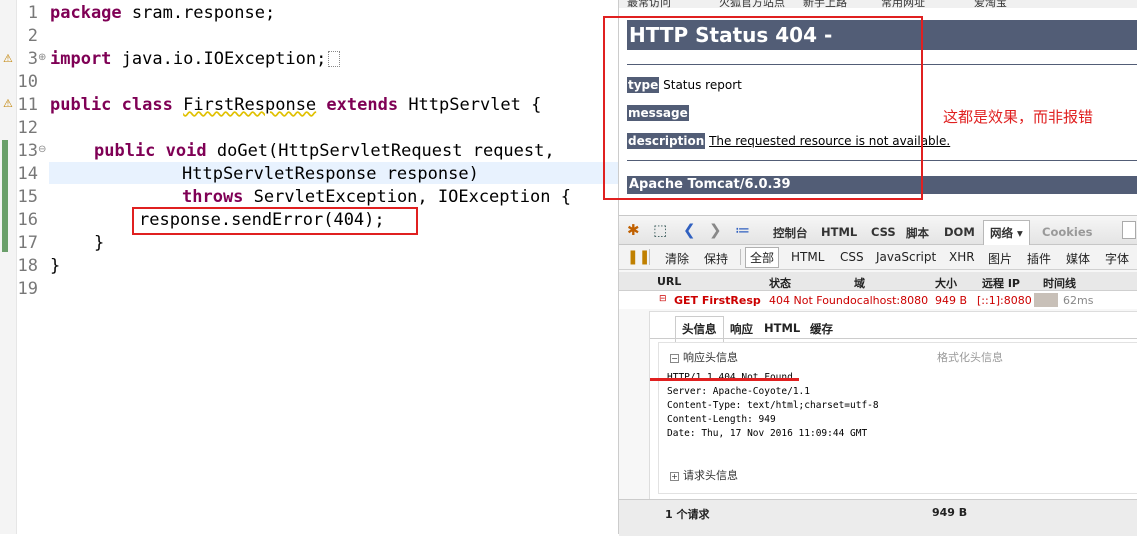 This screenshot has height=536, width=1137. I want to click on expand-icon: +, so click(674, 476).